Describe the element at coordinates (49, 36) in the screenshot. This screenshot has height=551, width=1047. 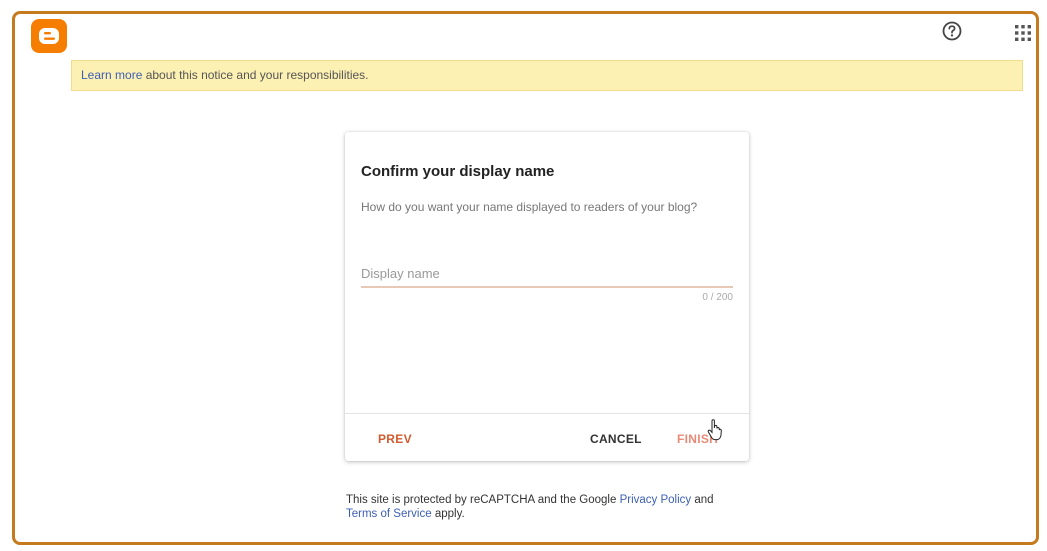
I see `blogger-logo-icon` at that location.